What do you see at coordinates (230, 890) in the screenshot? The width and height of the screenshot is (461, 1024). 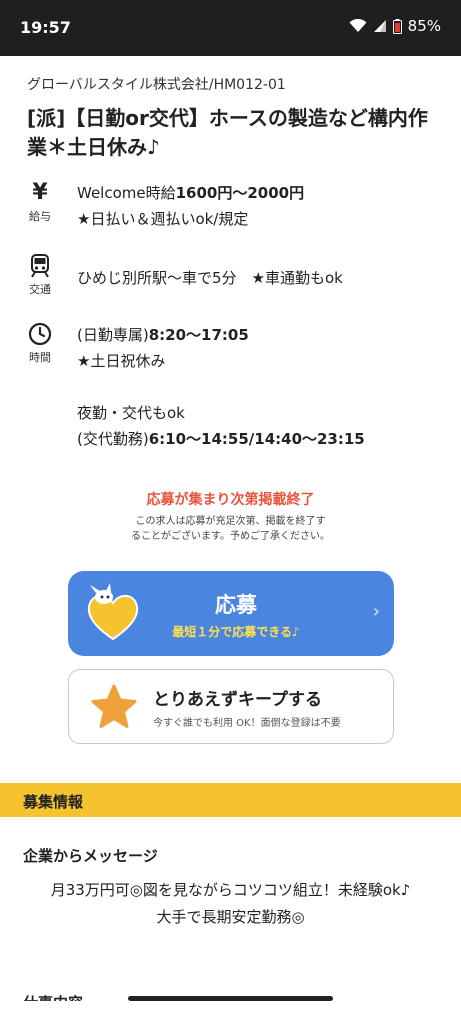 I see `company-message-line1: 月33万円可◎図を見ながらコツコツ組立！未経験ok♪` at bounding box center [230, 890].